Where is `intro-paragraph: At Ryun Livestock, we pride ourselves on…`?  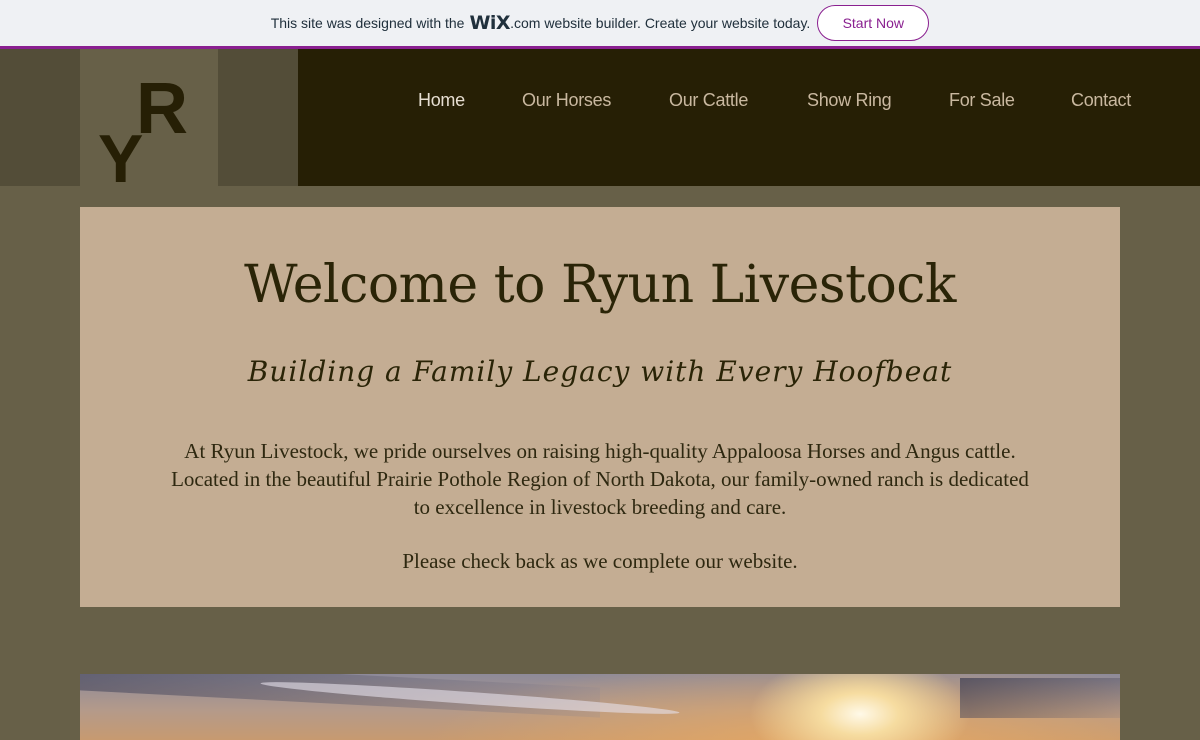 intro-paragraph: At Ryun Livestock, we pride ourselves on… is located at coordinates (600, 479).